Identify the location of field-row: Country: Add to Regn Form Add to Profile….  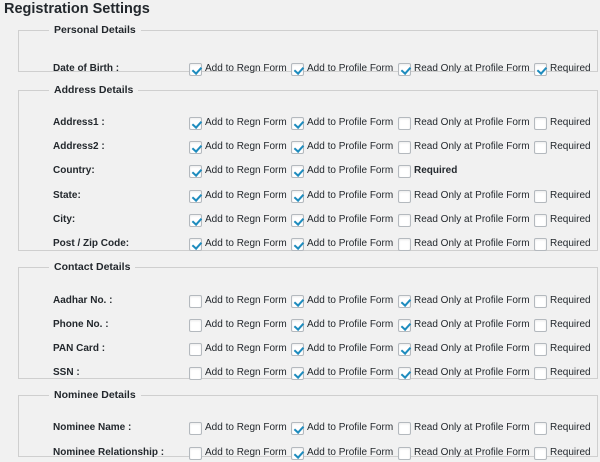
(308, 172).